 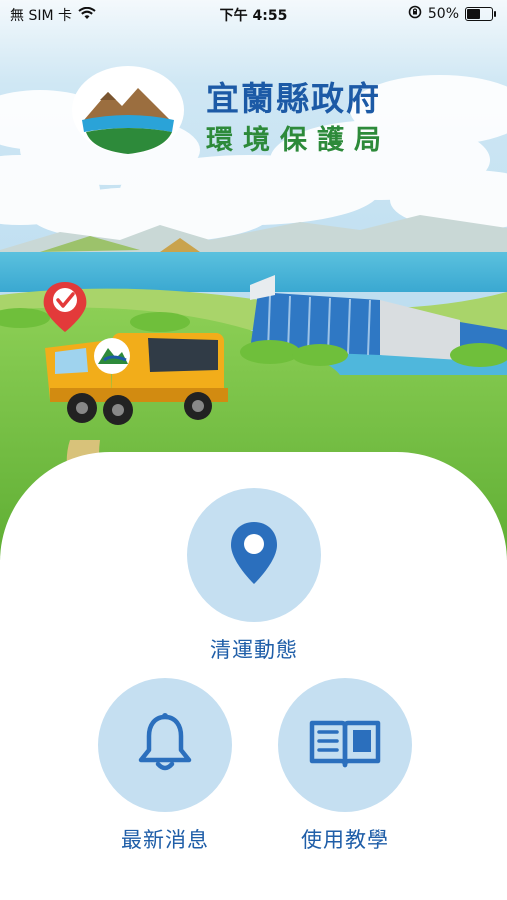 I want to click on menu-button-tracking: 清運動態, so click(x=254, y=576).